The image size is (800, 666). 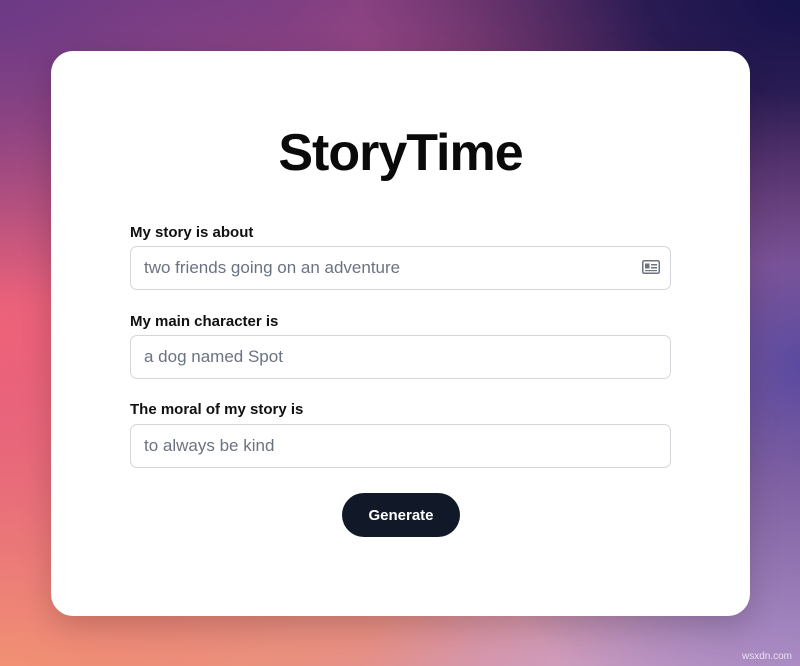 I want to click on page-title: StoryTime, so click(x=400, y=153).